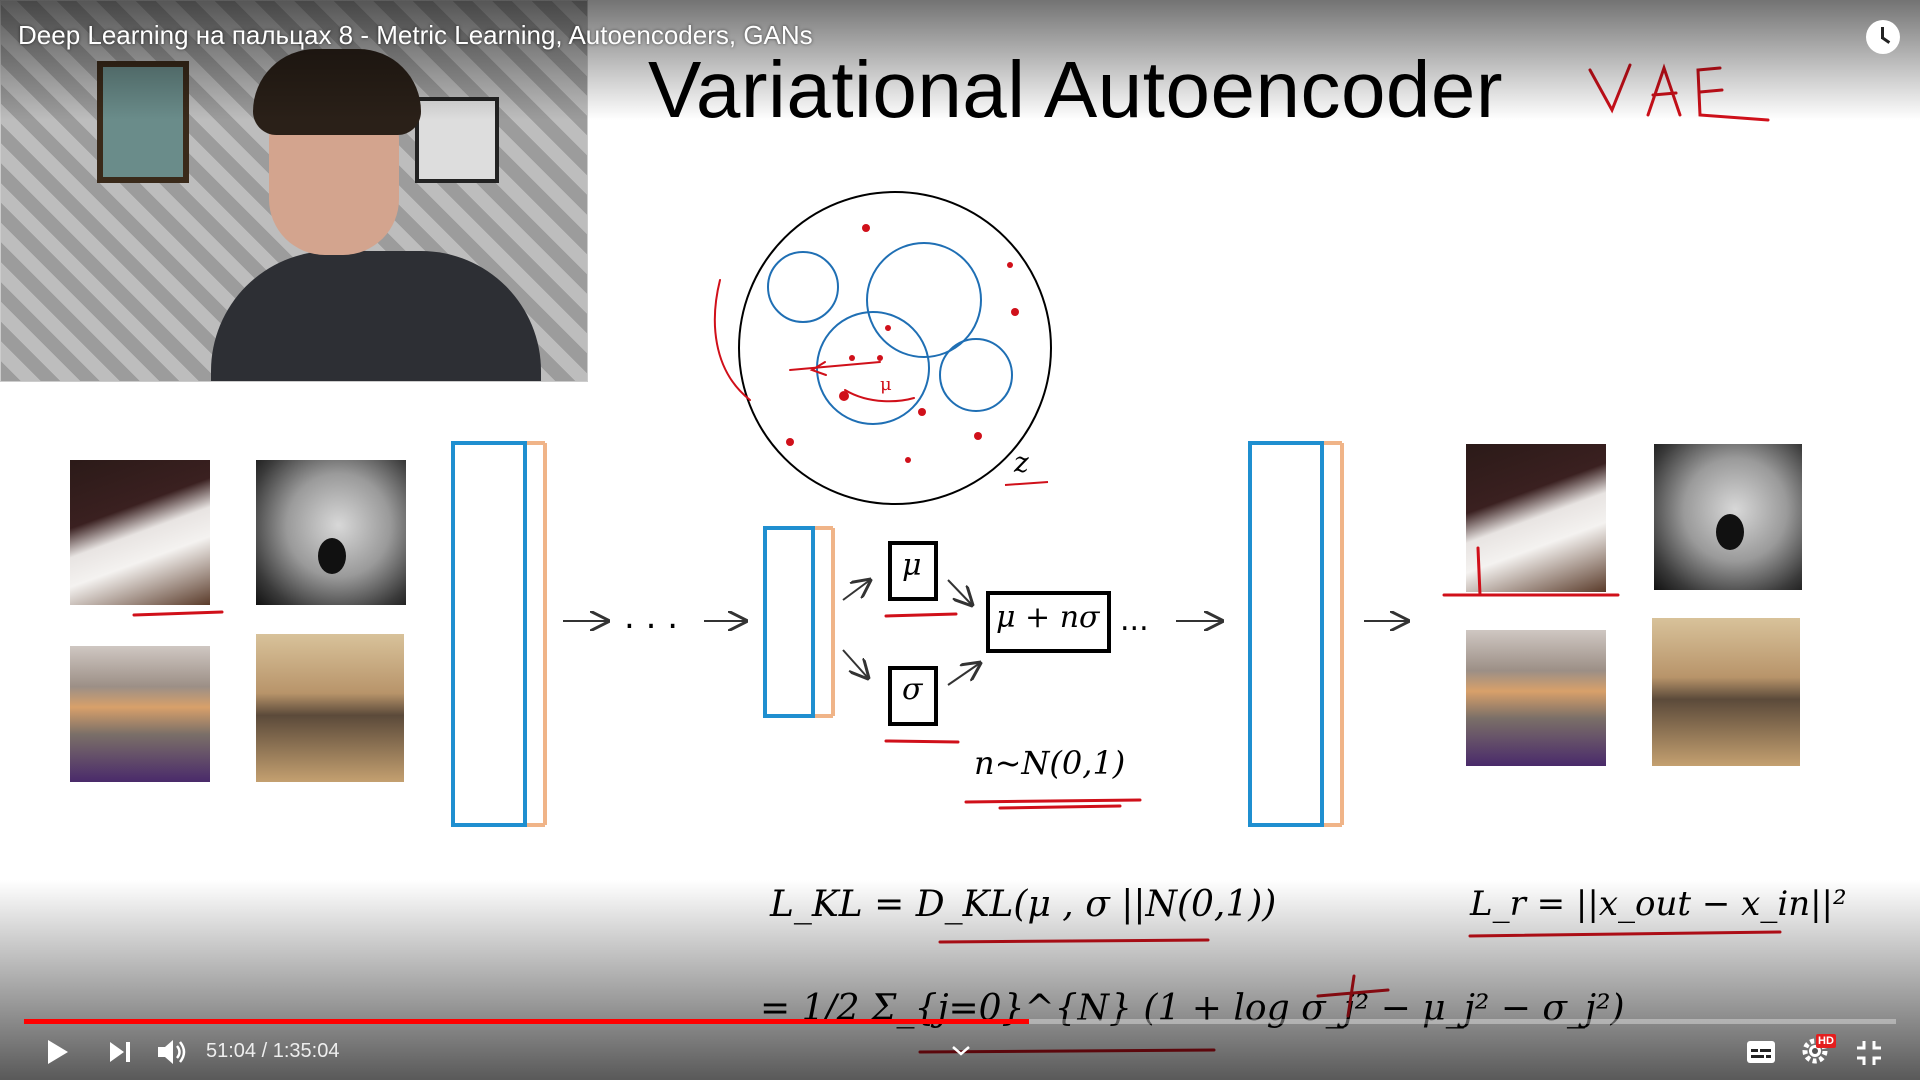  Describe the element at coordinates (489, 634) in the screenshot. I see `encoder-input-layer` at that location.